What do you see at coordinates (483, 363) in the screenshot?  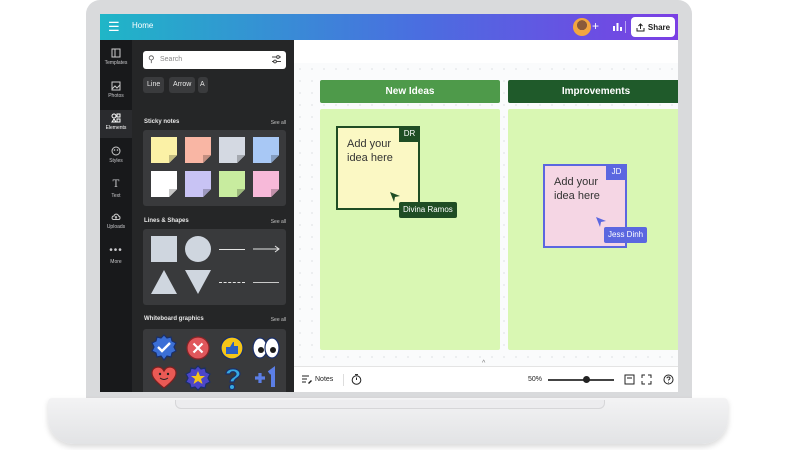 I see `expand-pages-caret: ^` at bounding box center [483, 363].